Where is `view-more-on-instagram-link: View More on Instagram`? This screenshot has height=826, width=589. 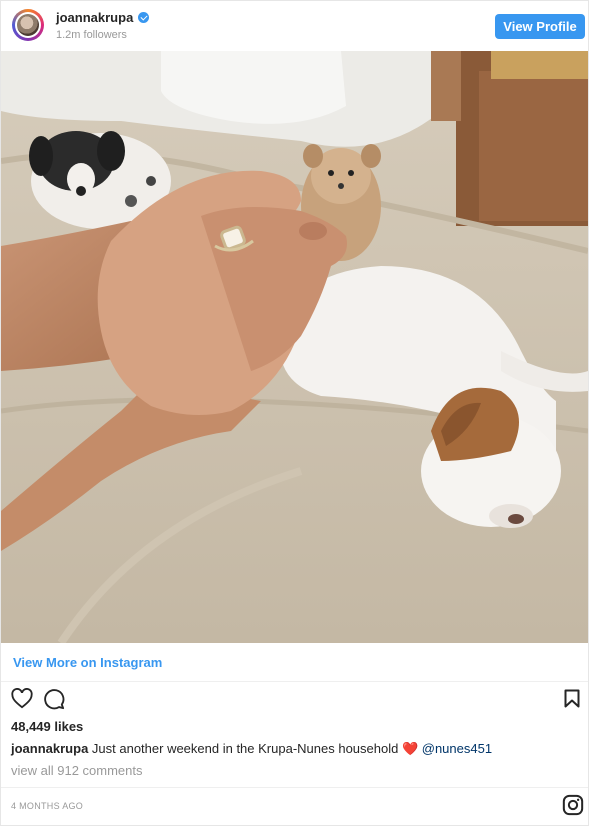 view-more-on-instagram-link: View More on Instagram is located at coordinates (87, 662).